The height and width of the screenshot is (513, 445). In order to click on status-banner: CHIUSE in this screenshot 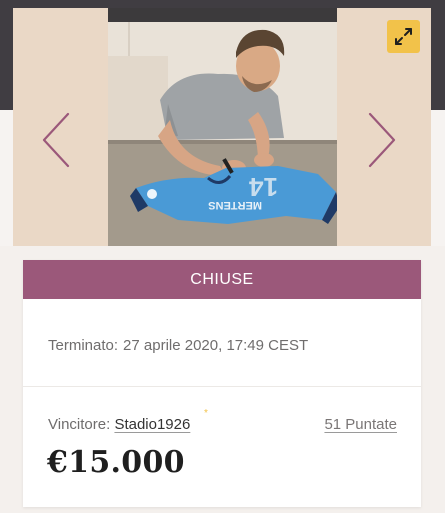, I will do `click(222, 279)`.